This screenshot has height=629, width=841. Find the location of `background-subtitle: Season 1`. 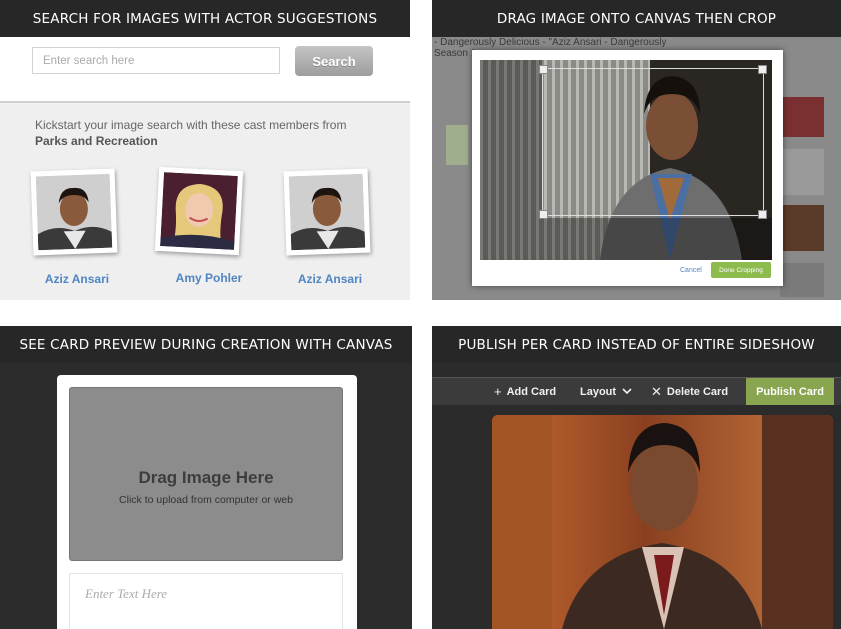

background-subtitle: Season 1 is located at coordinates (455, 53).